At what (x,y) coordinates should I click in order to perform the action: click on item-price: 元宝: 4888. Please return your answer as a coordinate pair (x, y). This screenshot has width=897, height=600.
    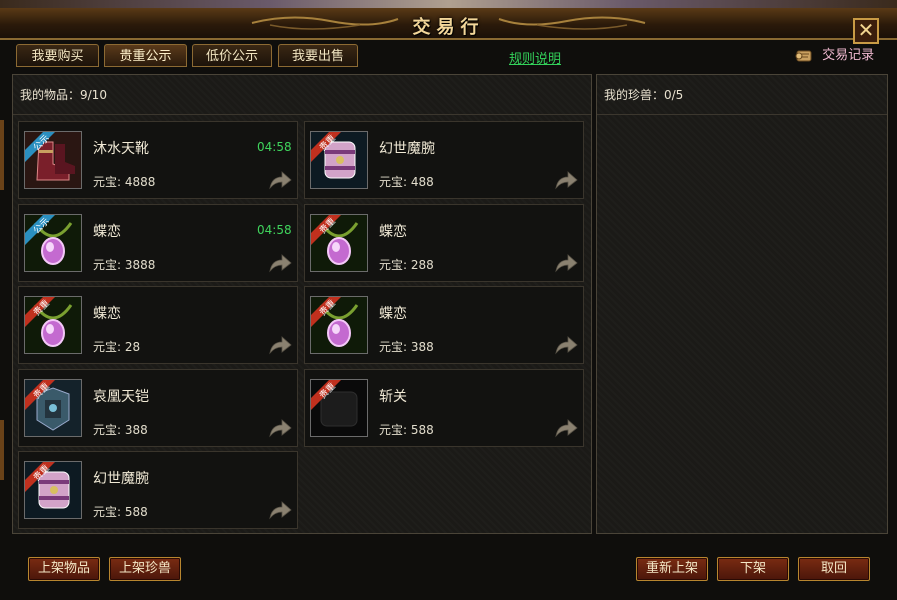
    Looking at the image, I should click on (124, 182).